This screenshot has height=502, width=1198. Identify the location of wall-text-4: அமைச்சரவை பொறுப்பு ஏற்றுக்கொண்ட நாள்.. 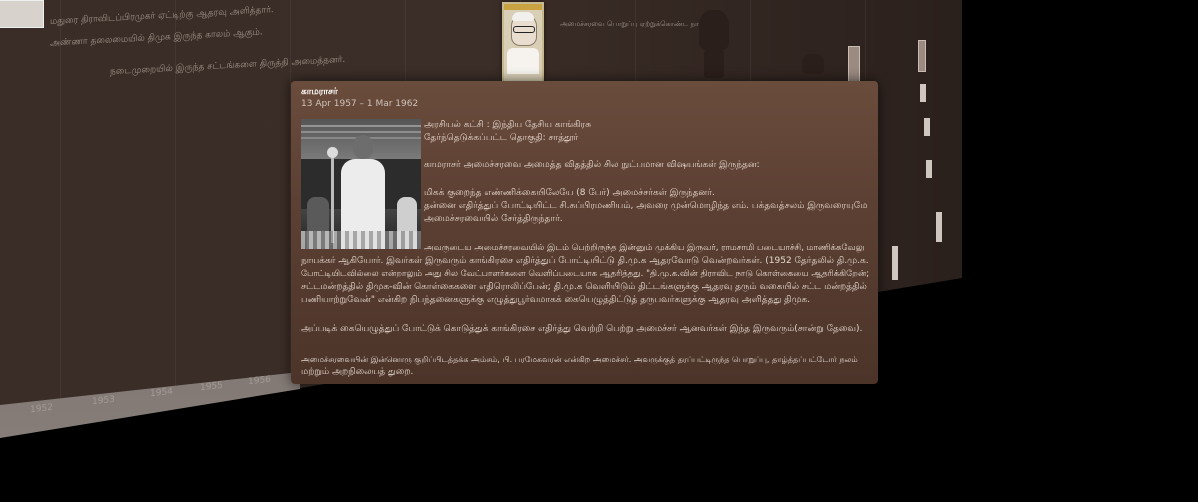
(634, 24).